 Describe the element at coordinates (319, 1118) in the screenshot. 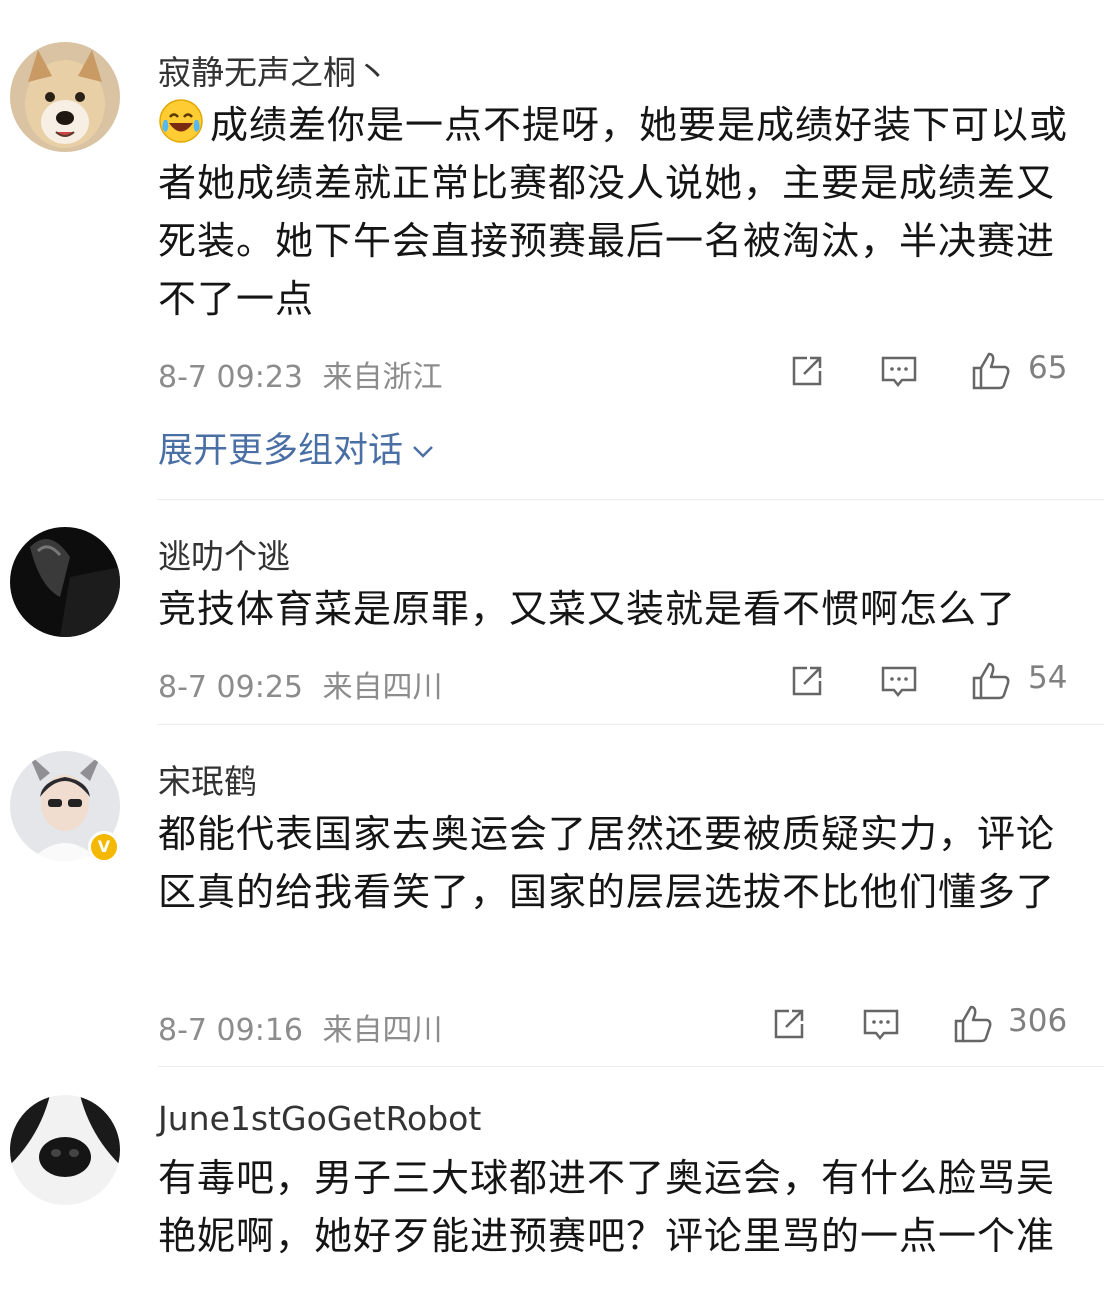

I see `username: June1stGoGetRobot` at that location.